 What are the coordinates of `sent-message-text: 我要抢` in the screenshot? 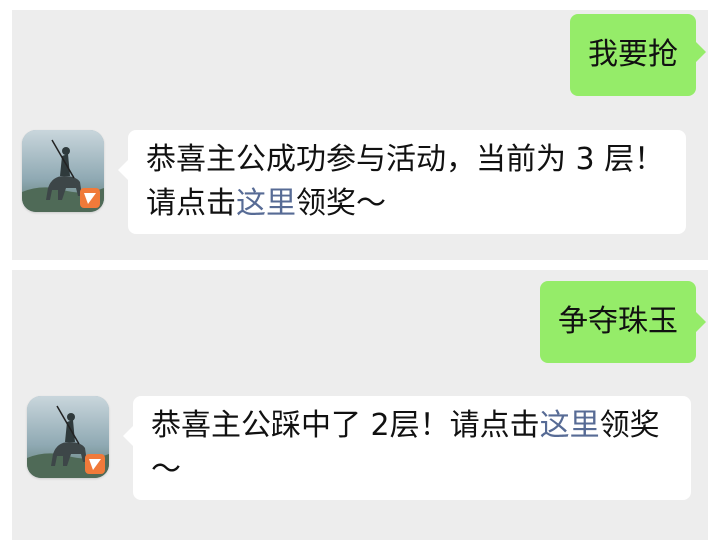 It's located at (633, 54).